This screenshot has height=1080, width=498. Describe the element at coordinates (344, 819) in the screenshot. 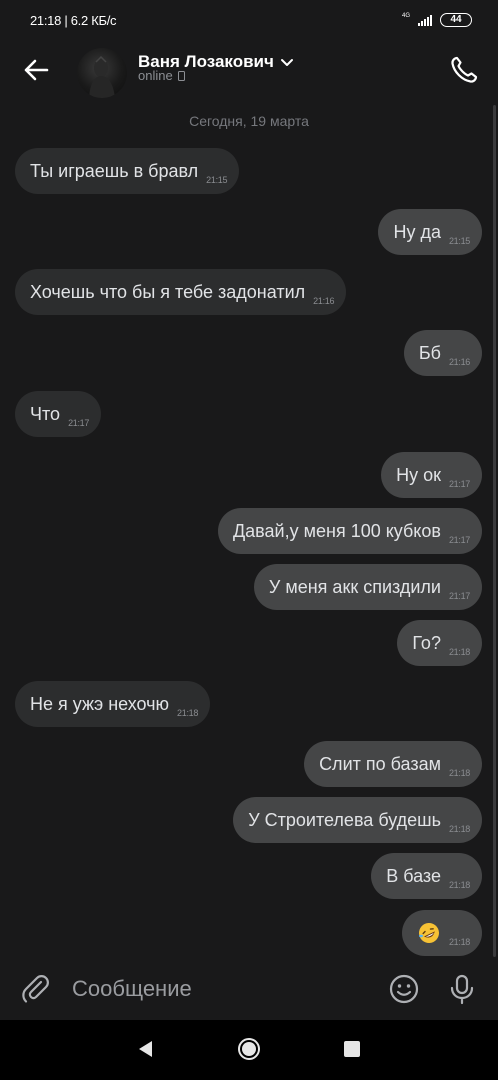

I see `message-text: У Строителева будешь` at that location.